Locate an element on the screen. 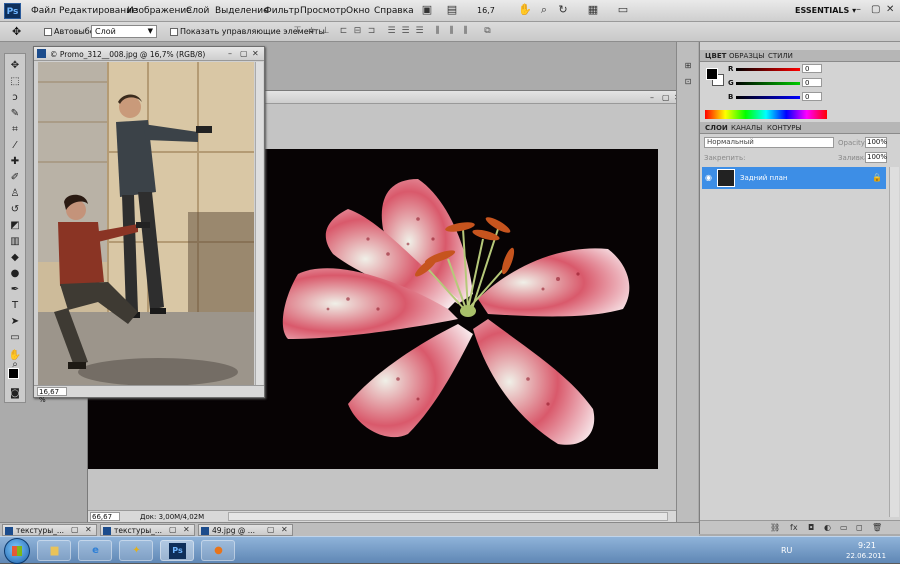 The height and width of the screenshot is (564, 900). history-brush-tool-icon: ↺ is located at coordinates (15, 210).